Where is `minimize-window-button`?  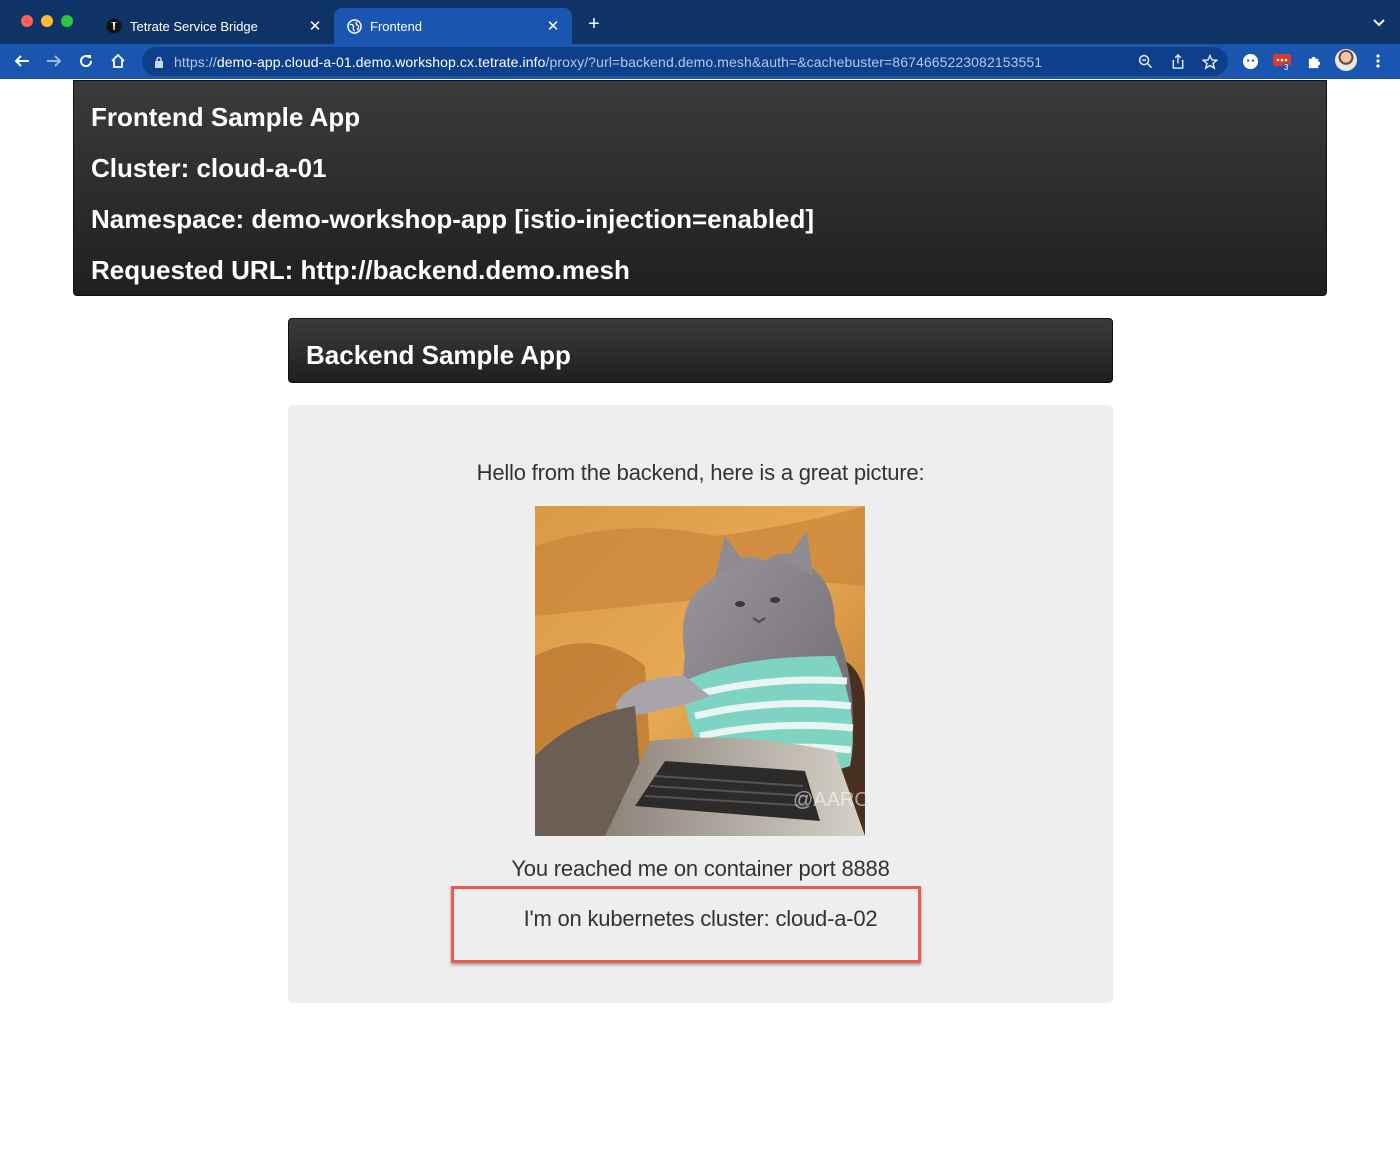
minimize-window-button is located at coordinates (47, 21).